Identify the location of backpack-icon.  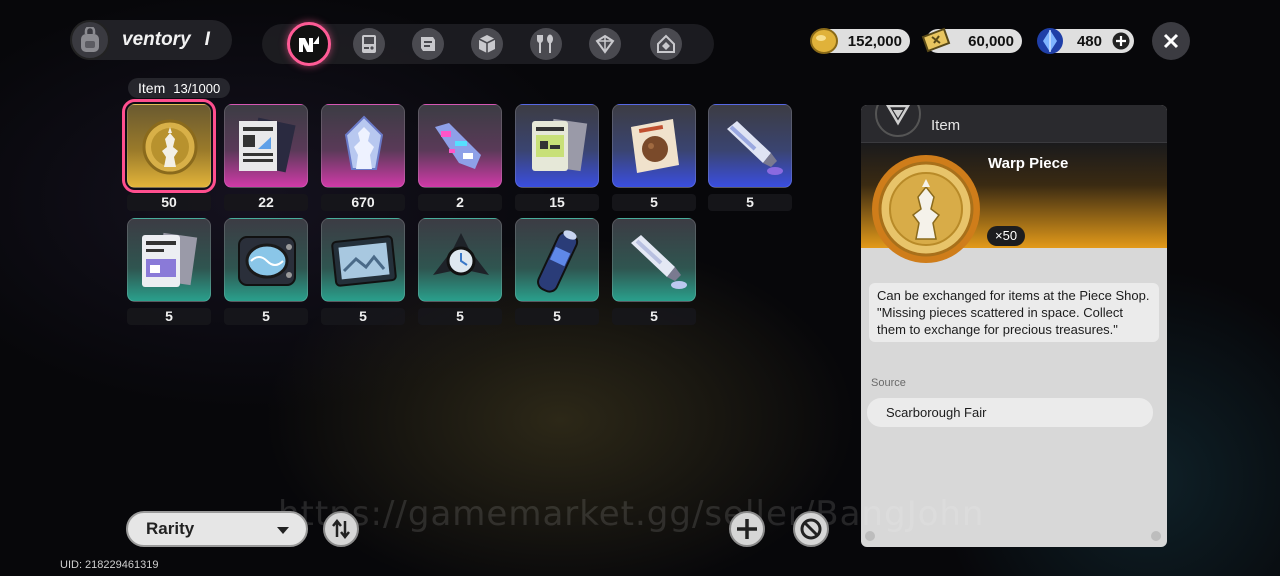
(90, 40).